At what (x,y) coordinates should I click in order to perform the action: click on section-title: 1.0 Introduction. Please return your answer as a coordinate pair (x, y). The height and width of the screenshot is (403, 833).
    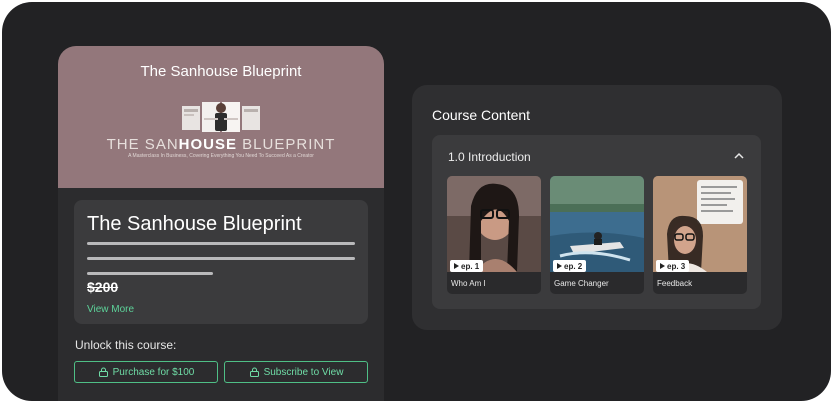
    Looking at the image, I should click on (489, 157).